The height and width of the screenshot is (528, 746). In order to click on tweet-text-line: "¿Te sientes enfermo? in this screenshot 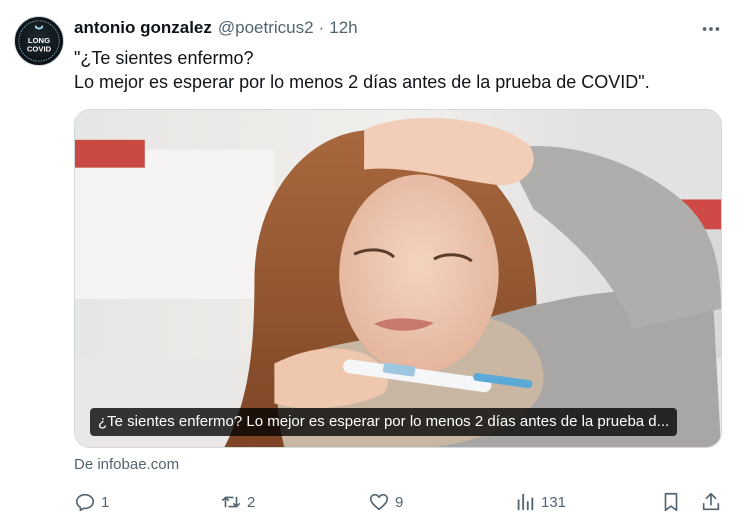, I will do `click(164, 58)`.